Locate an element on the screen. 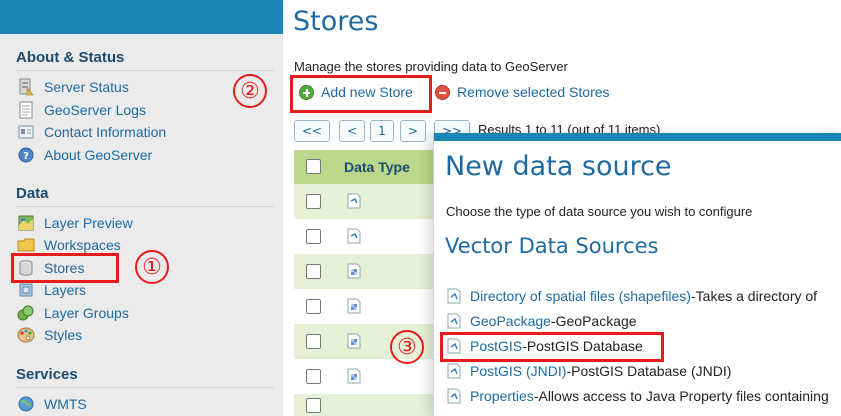 This screenshot has height=416, width=841. sidebar-item-about-geoserver: ? About GeoServer is located at coordinates (84, 155).